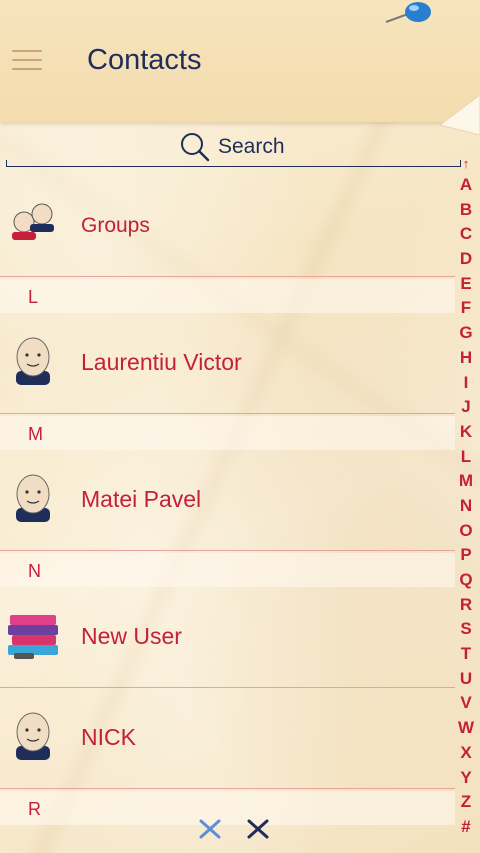  Describe the element at coordinates (131, 636) in the screenshot. I see `contact-name: New User` at that location.